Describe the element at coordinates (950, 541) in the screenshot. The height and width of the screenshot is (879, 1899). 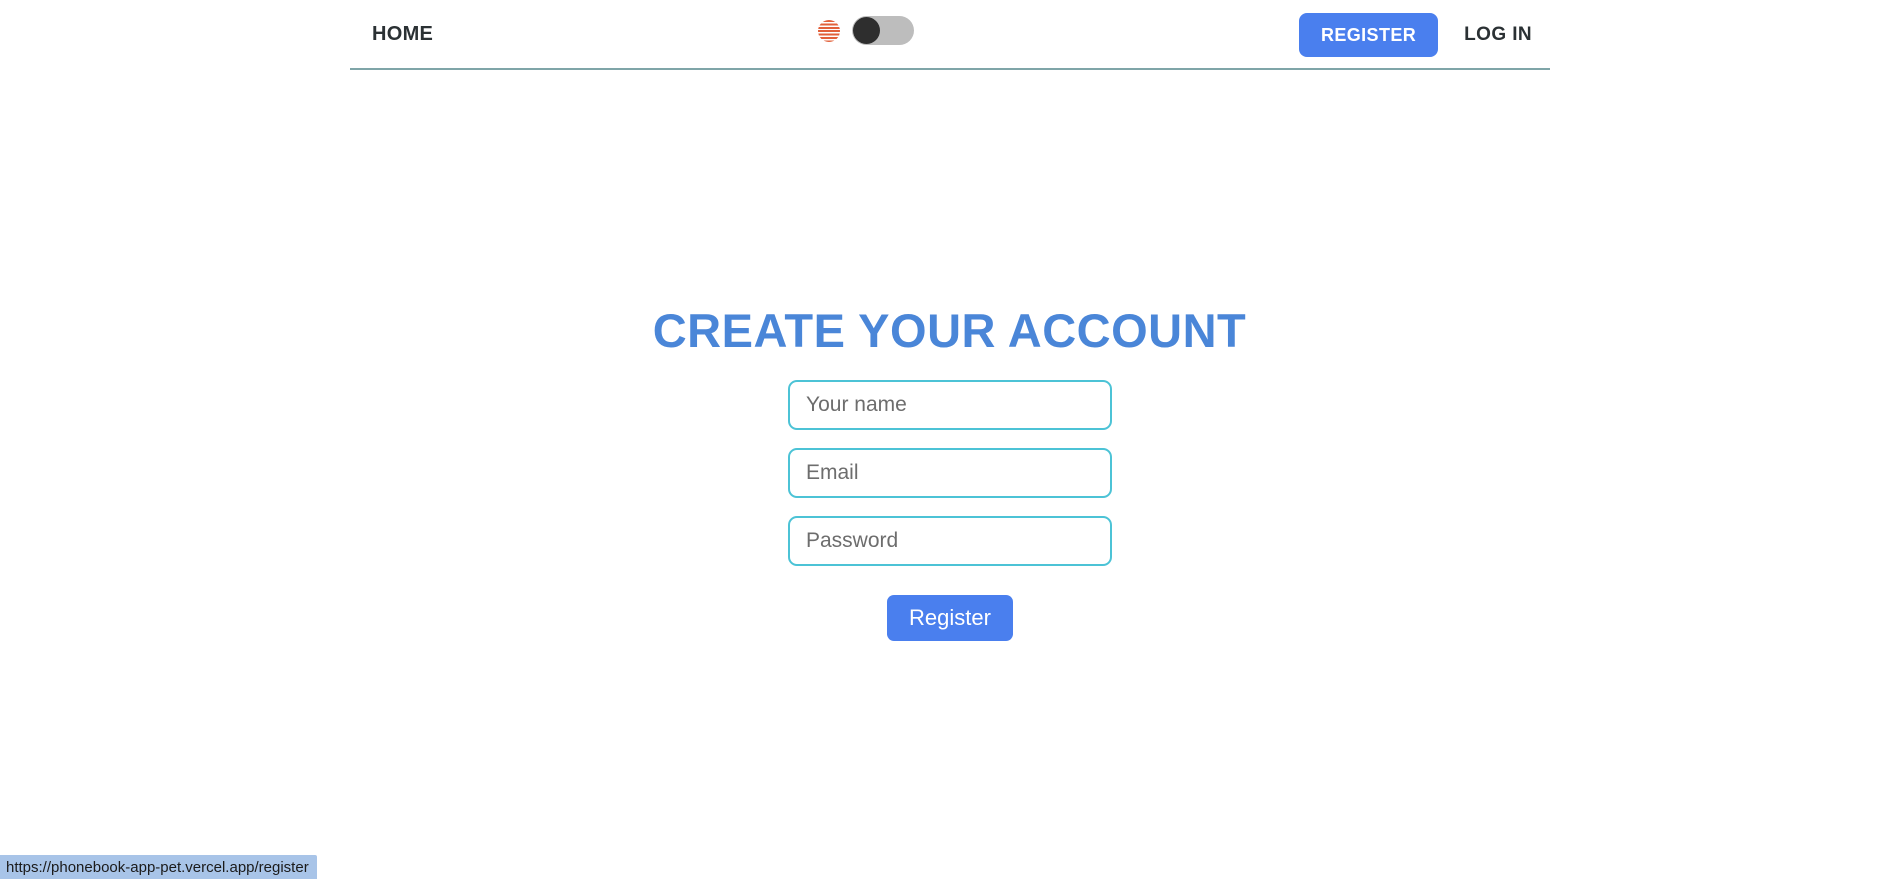
I see `password-input` at that location.